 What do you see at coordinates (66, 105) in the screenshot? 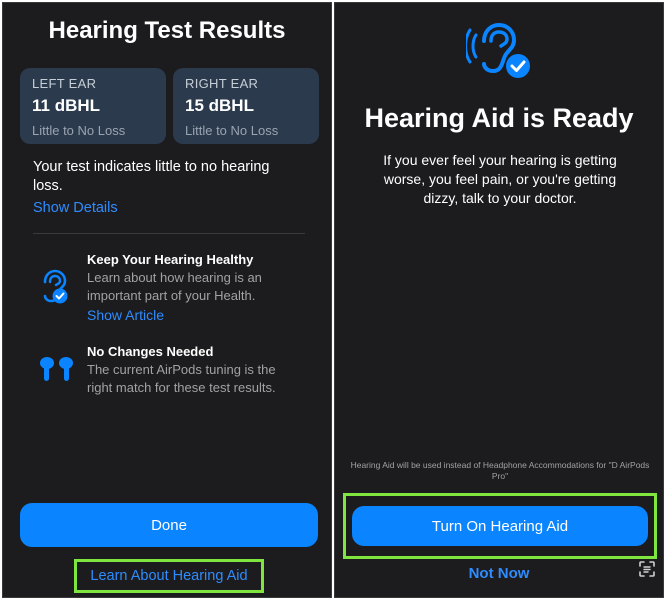
I see `left-ear-value: 11 dBHL` at bounding box center [66, 105].